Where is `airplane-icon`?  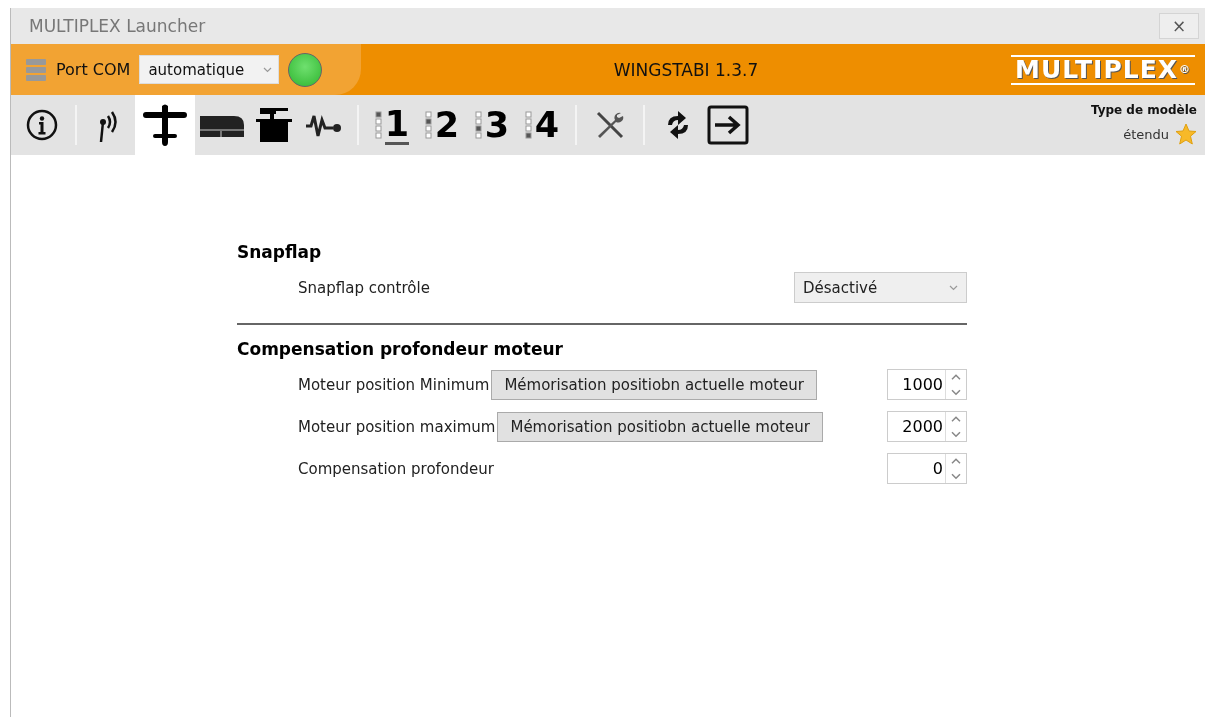 airplane-icon is located at coordinates (165, 125).